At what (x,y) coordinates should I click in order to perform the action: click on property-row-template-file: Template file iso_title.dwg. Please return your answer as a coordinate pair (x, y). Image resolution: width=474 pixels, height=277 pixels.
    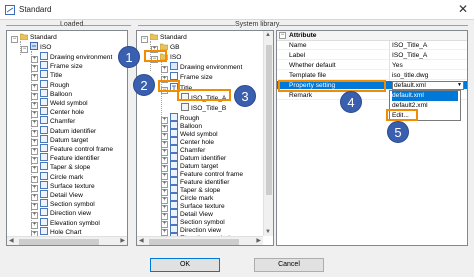
    Looking at the image, I should click on (372, 75).